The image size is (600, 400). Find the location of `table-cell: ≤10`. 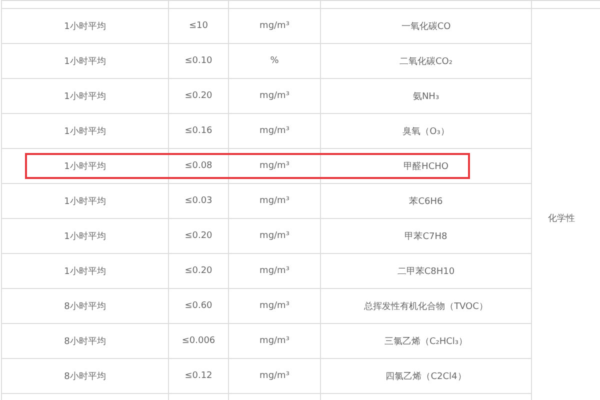

table-cell: ≤10 is located at coordinates (198, 26).